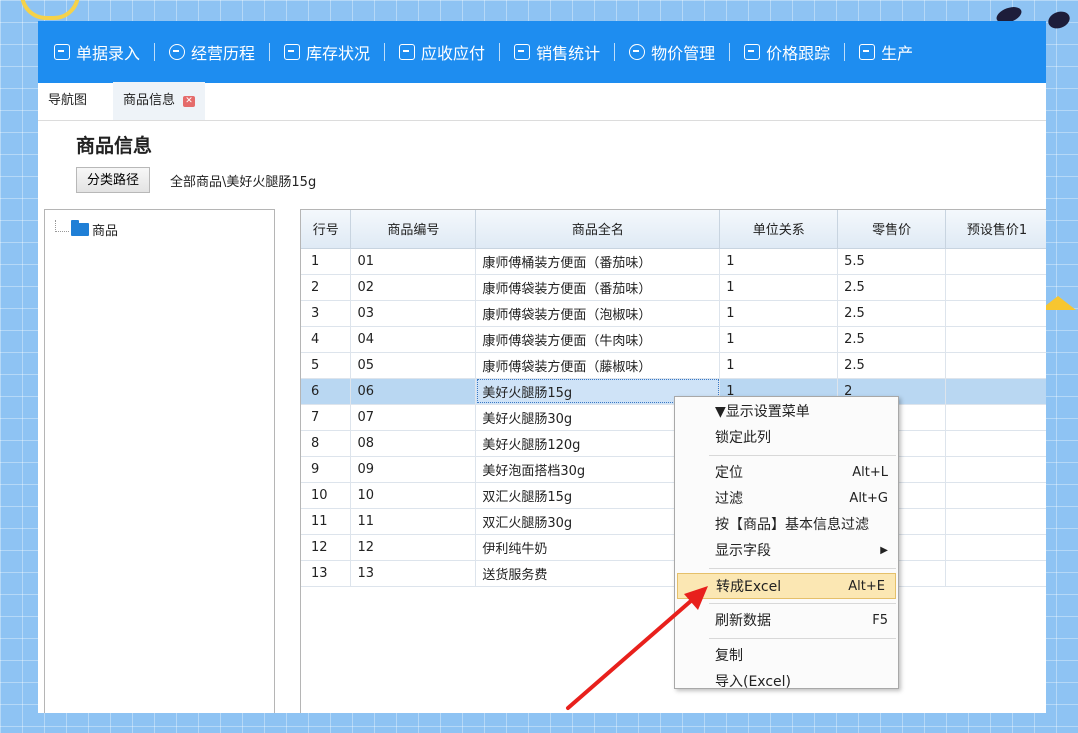 The height and width of the screenshot is (733, 1078). What do you see at coordinates (413, 261) in the screenshot?
I see `table-cell: 01` at bounding box center [413, 261].